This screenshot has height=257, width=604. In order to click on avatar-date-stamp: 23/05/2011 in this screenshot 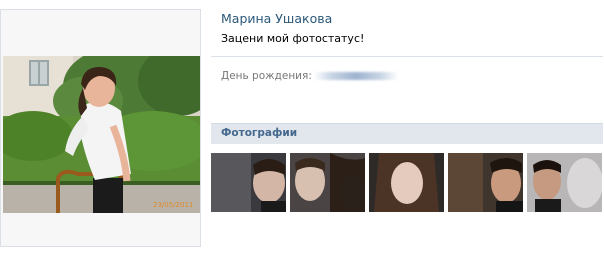, I will do `click(173, 205)`.